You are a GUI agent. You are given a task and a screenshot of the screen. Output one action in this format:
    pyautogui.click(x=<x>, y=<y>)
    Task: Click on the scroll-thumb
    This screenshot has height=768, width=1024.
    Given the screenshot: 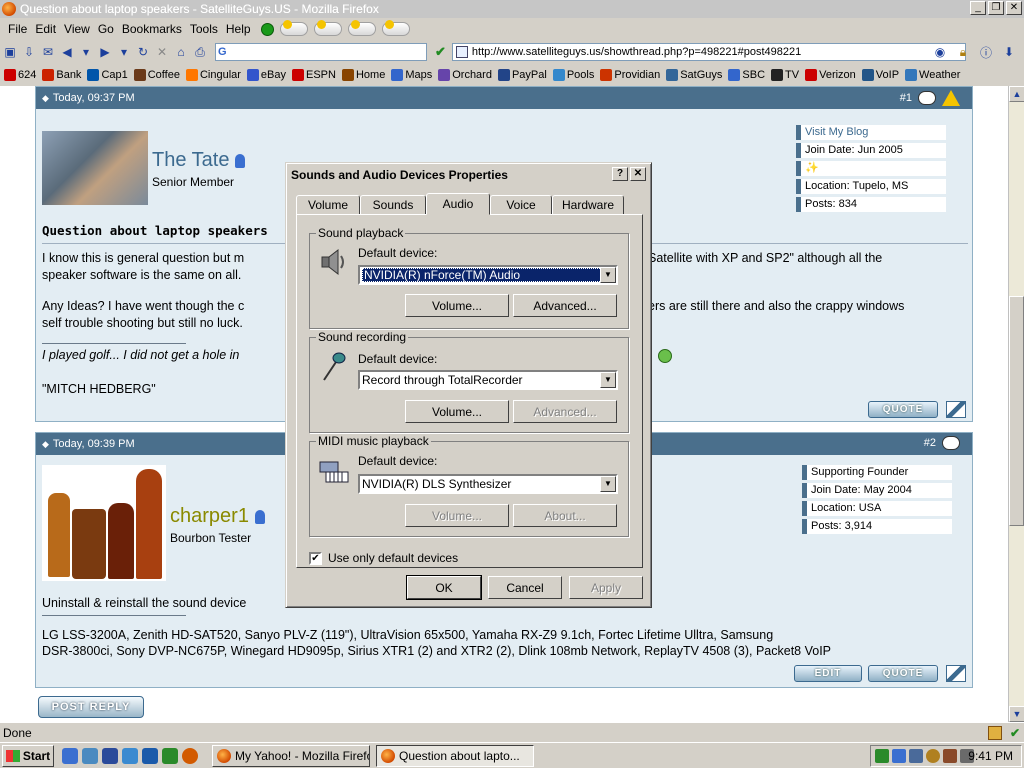 What is the action you would take?
    pyautogui.click(x=1016, y=411)
    